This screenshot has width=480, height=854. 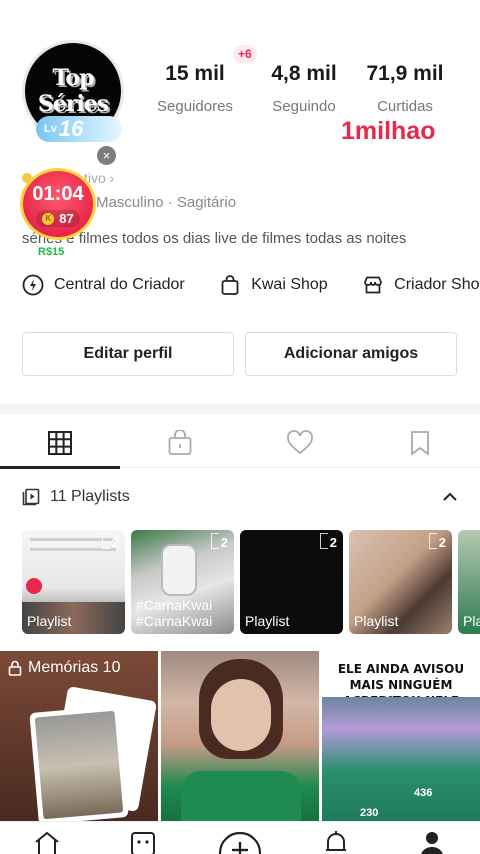 I want to click on video-thumbnail, so click(x=240, y=736).